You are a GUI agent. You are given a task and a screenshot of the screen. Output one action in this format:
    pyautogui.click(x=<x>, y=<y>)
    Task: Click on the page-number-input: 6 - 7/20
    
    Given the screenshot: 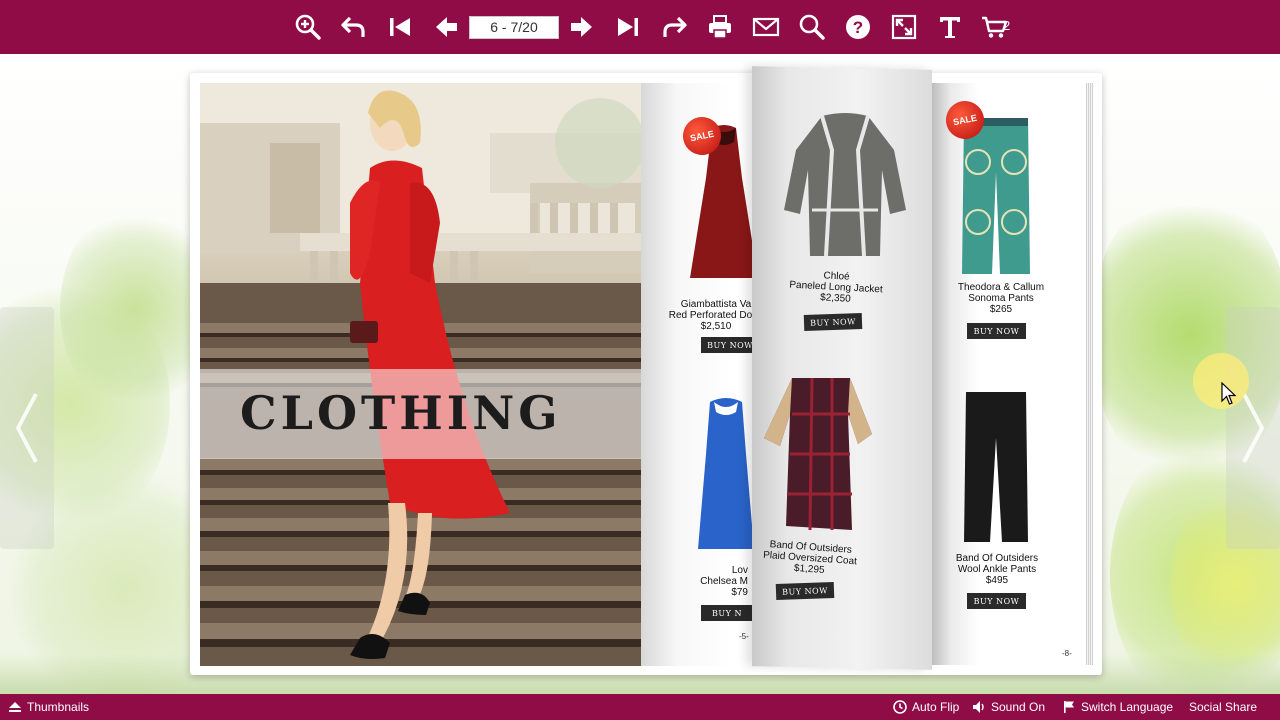 What is the action you would take?
    pyautogui.click(x=514, y=27)
    